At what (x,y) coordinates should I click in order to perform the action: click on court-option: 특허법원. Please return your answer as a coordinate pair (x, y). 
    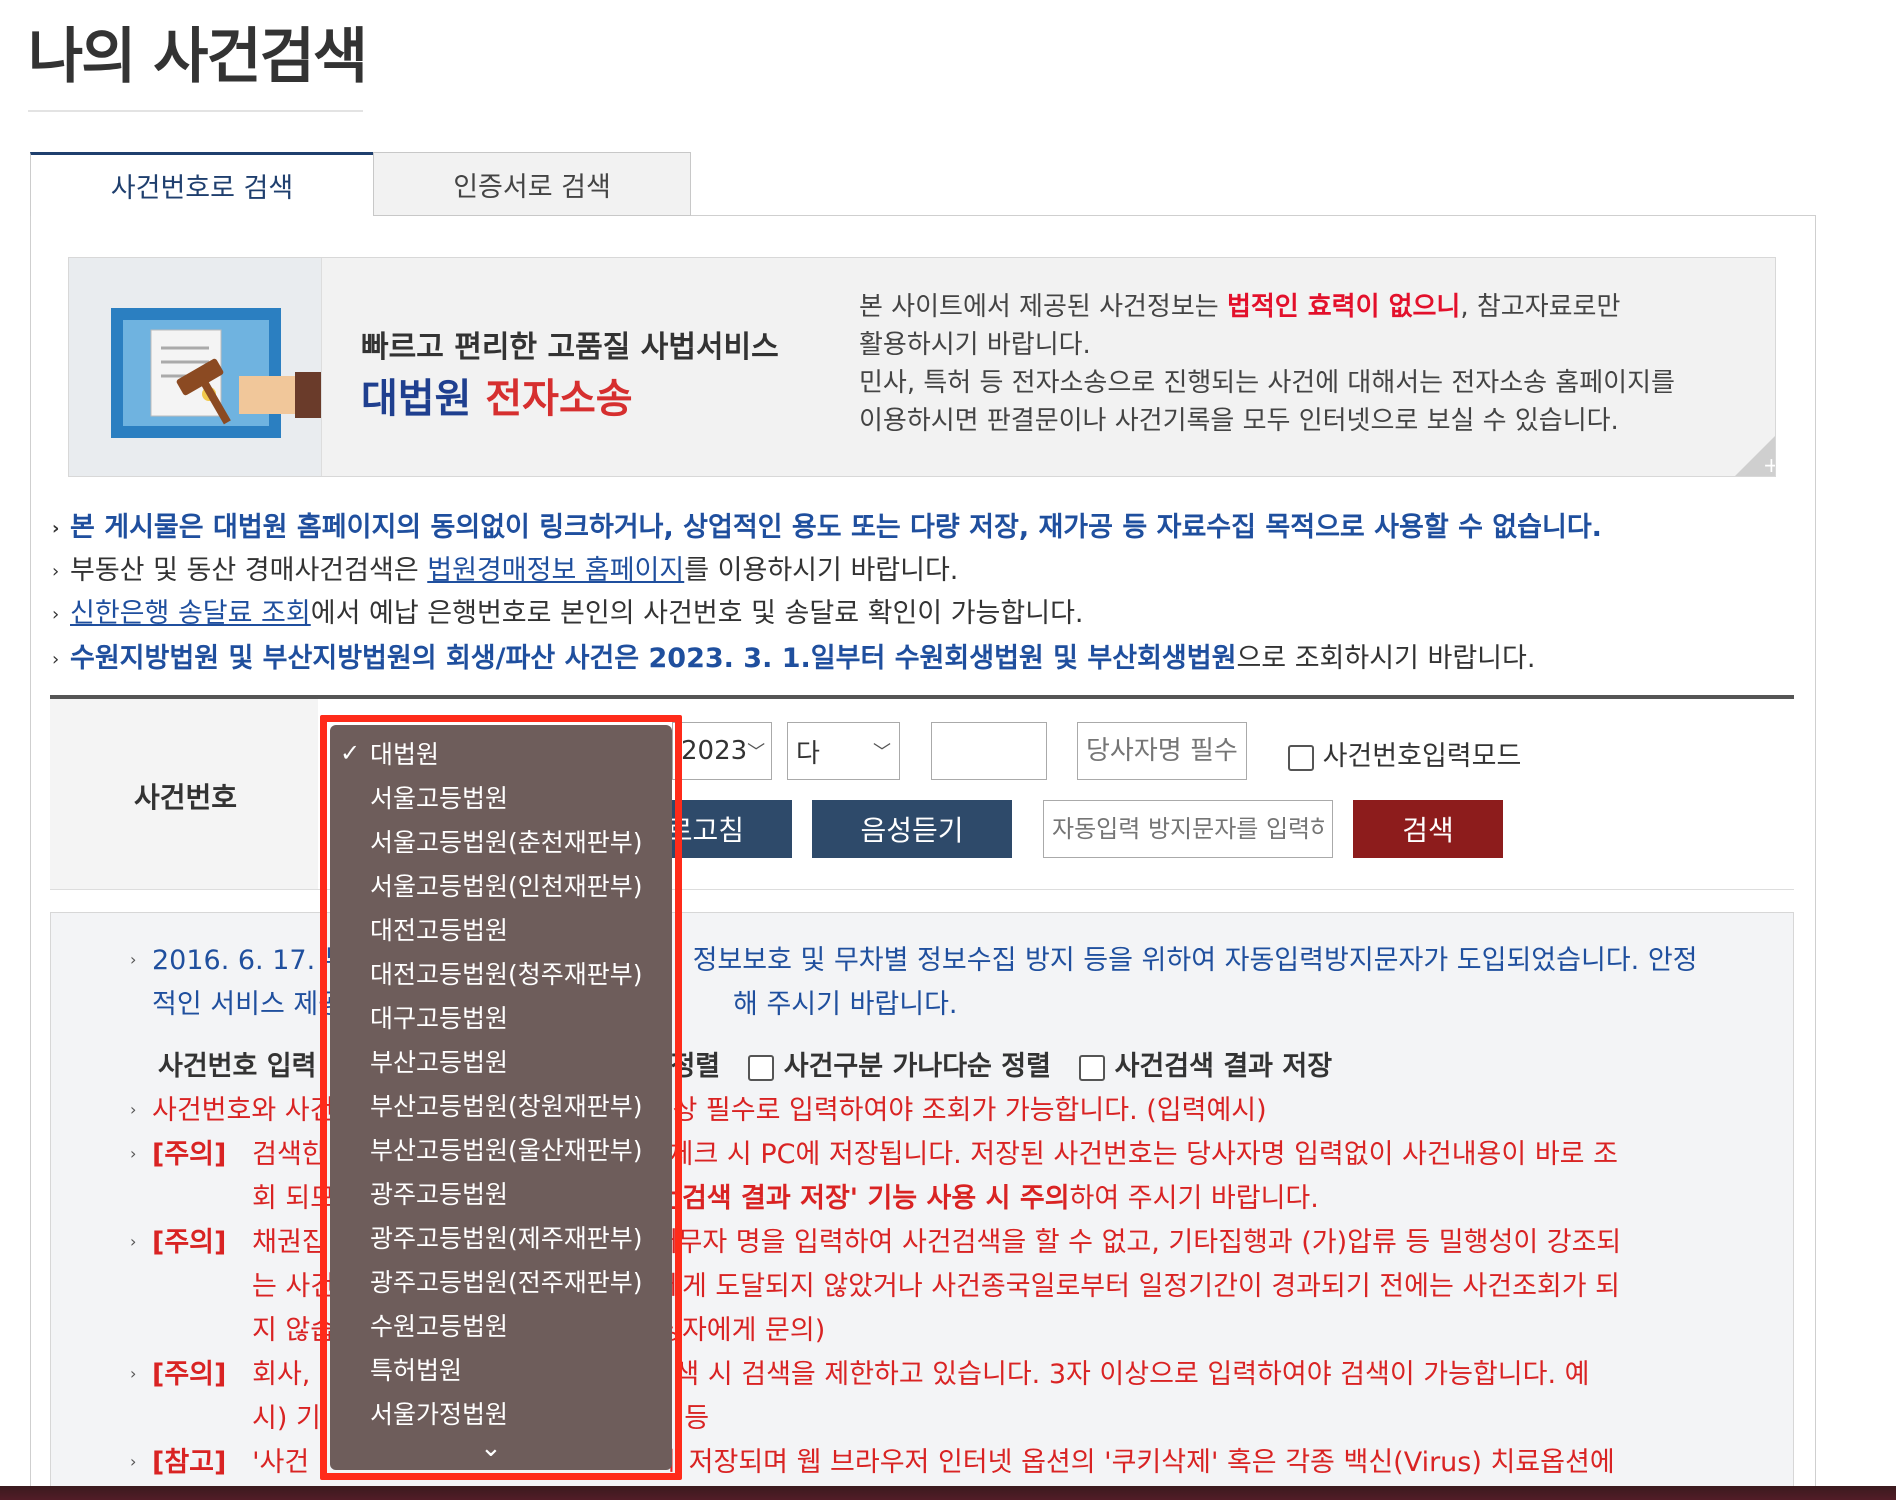
    Looking at the image, I should click on (501, 1369).